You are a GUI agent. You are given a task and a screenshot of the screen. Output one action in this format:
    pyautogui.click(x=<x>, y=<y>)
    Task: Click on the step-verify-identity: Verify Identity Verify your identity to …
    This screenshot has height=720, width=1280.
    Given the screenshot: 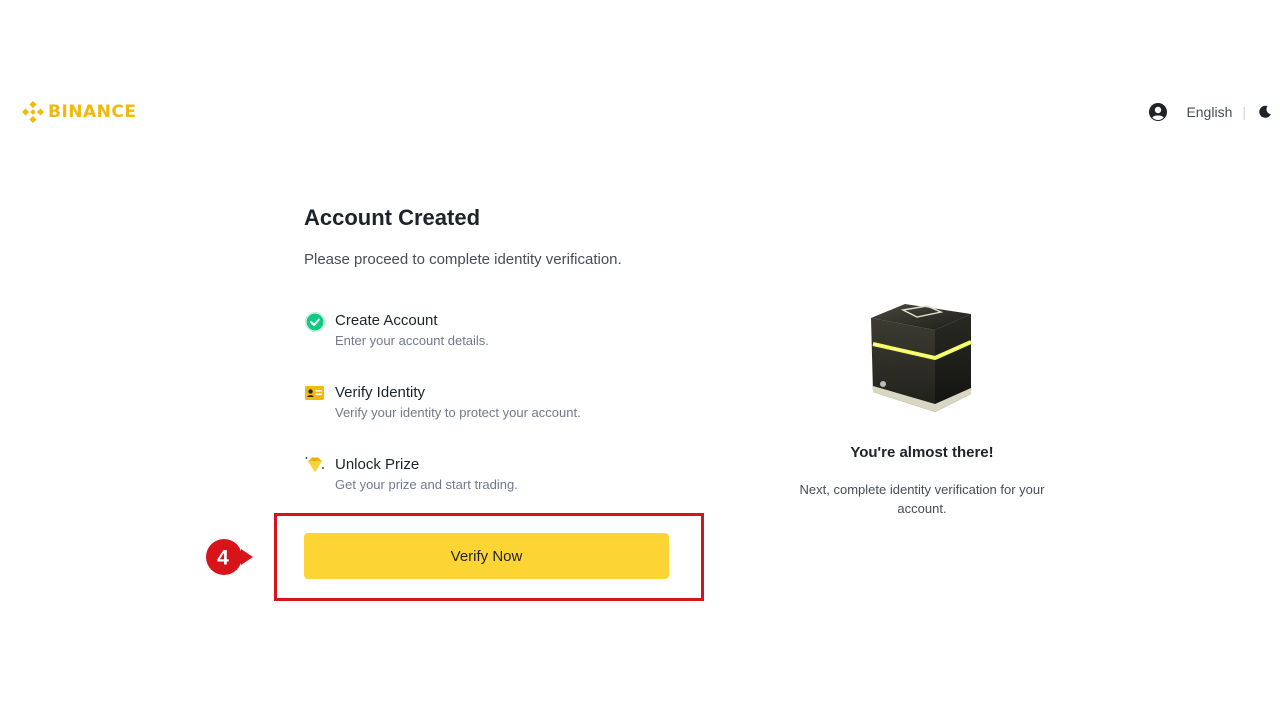 What is the action you would take?
    pyautogui.click(x=442, y=403)
    